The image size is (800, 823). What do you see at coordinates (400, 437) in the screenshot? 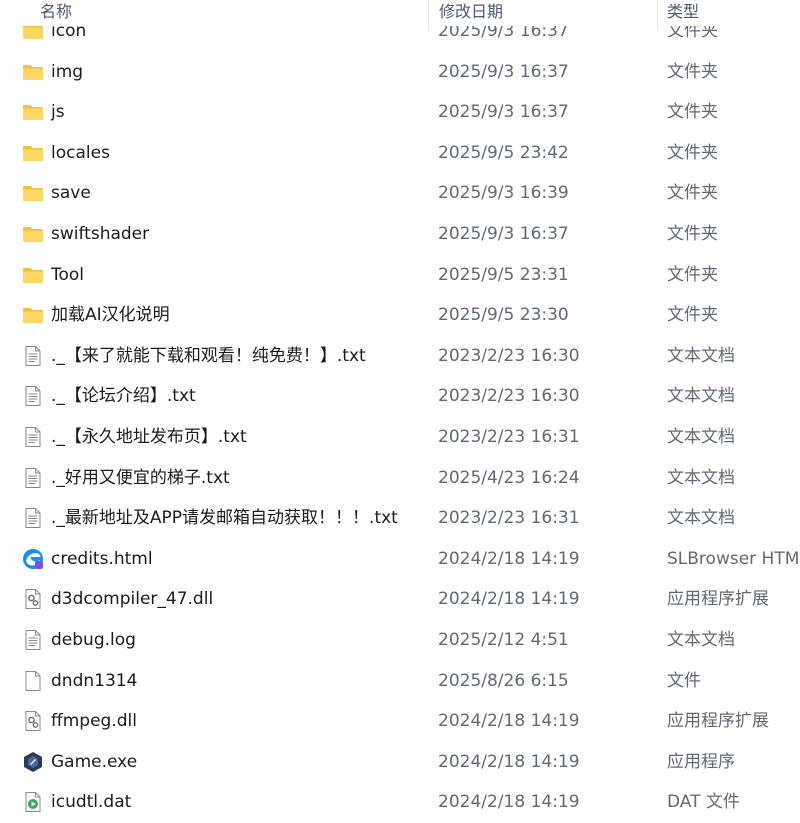
I see `file-row: ._【永久地址发布页】.txt 2023/2/23 16:31 文本文档` at bounding box center [400, 437].